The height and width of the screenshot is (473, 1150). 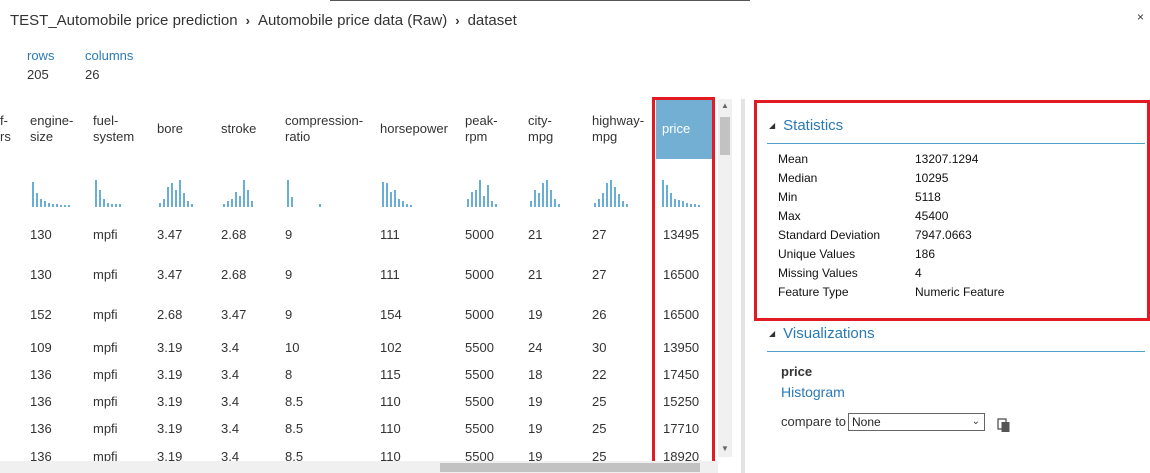 I want to click on table-cell: 30, so click(x=599, y=347).